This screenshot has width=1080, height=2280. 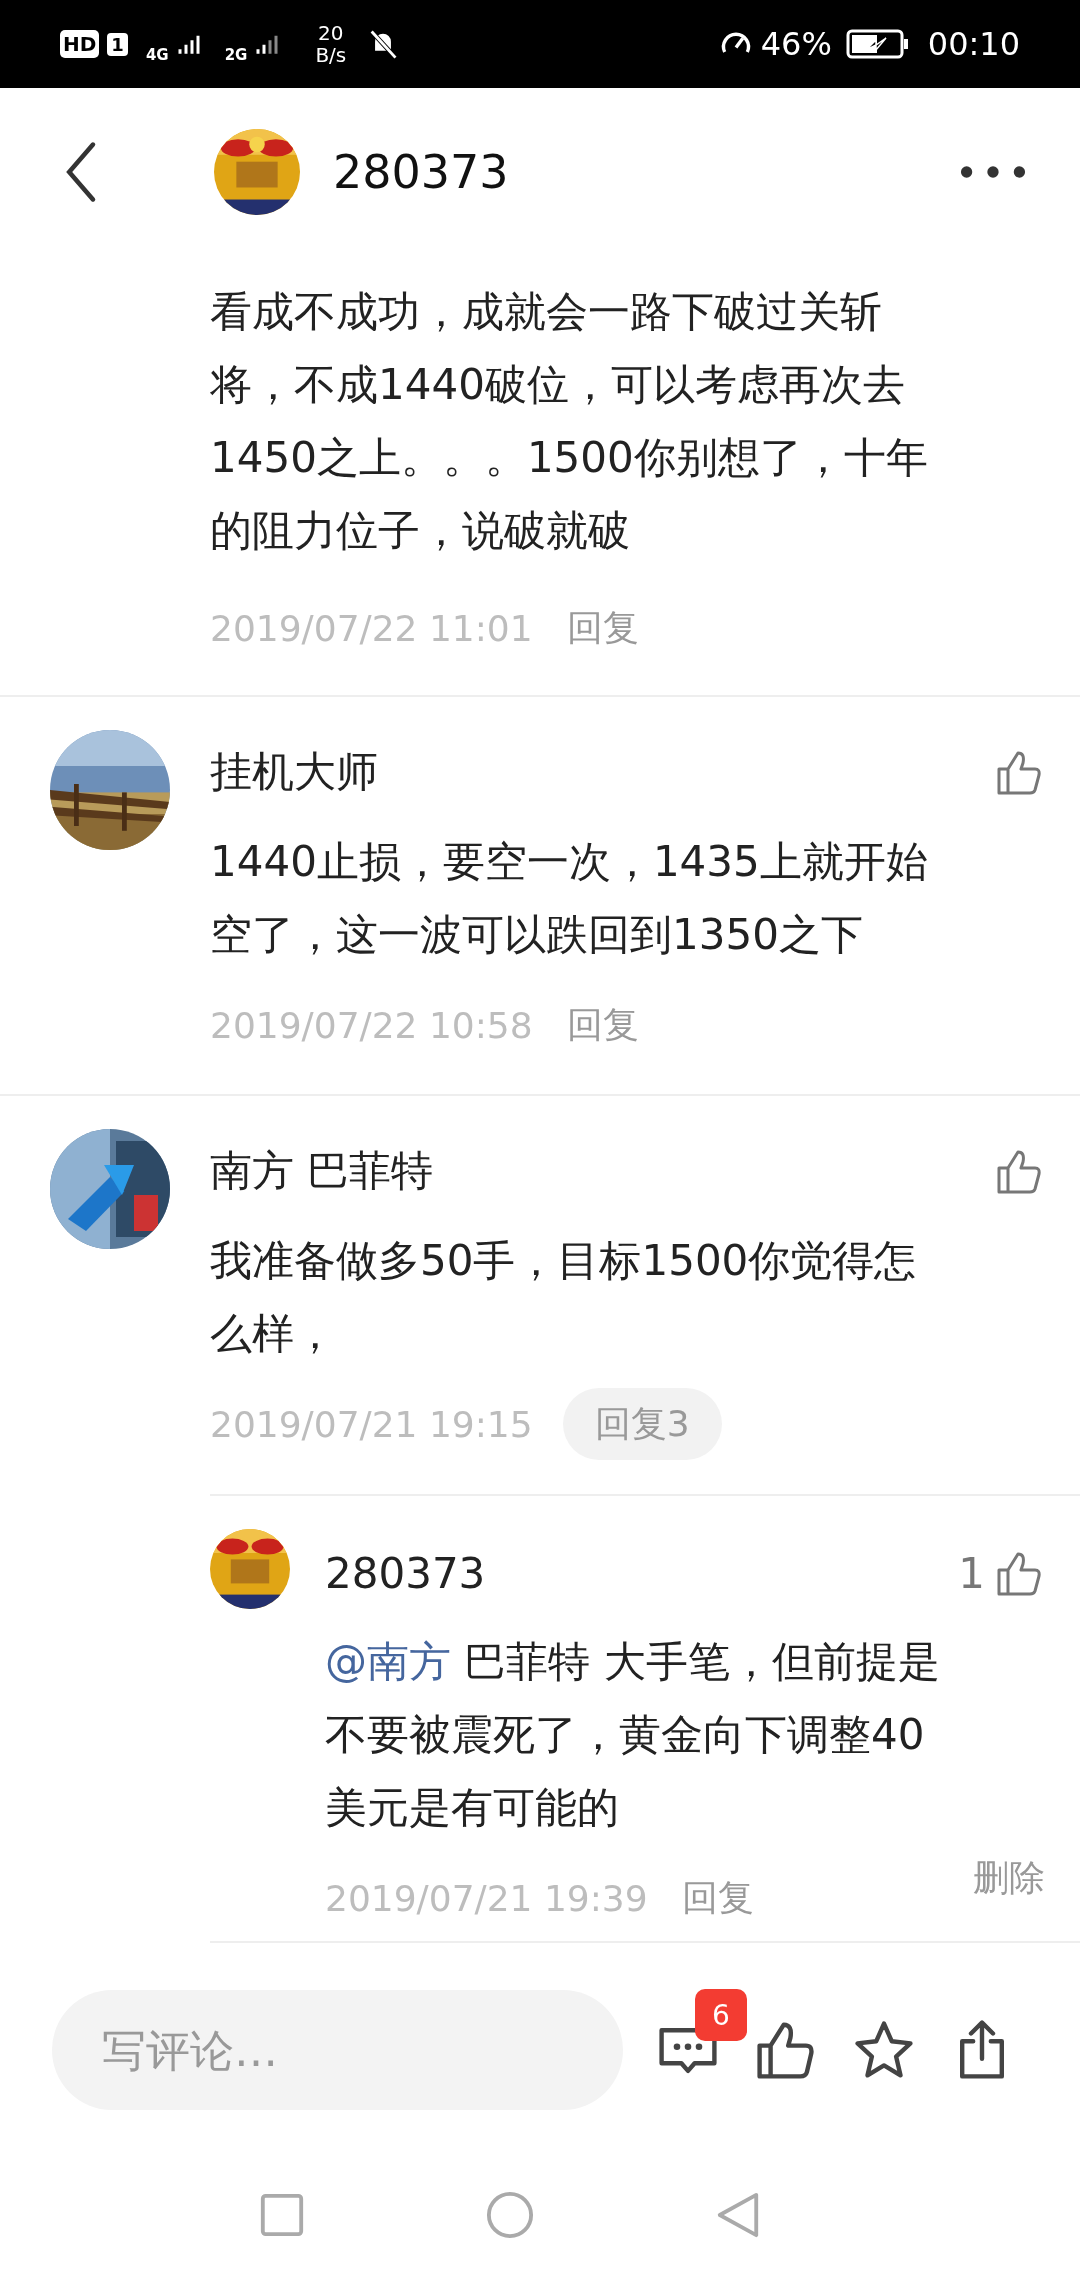 What do you see at coordinates (388, 1661) in the screenshot?
I see `mention-link: @南方` at bounding box center [388, 1661].